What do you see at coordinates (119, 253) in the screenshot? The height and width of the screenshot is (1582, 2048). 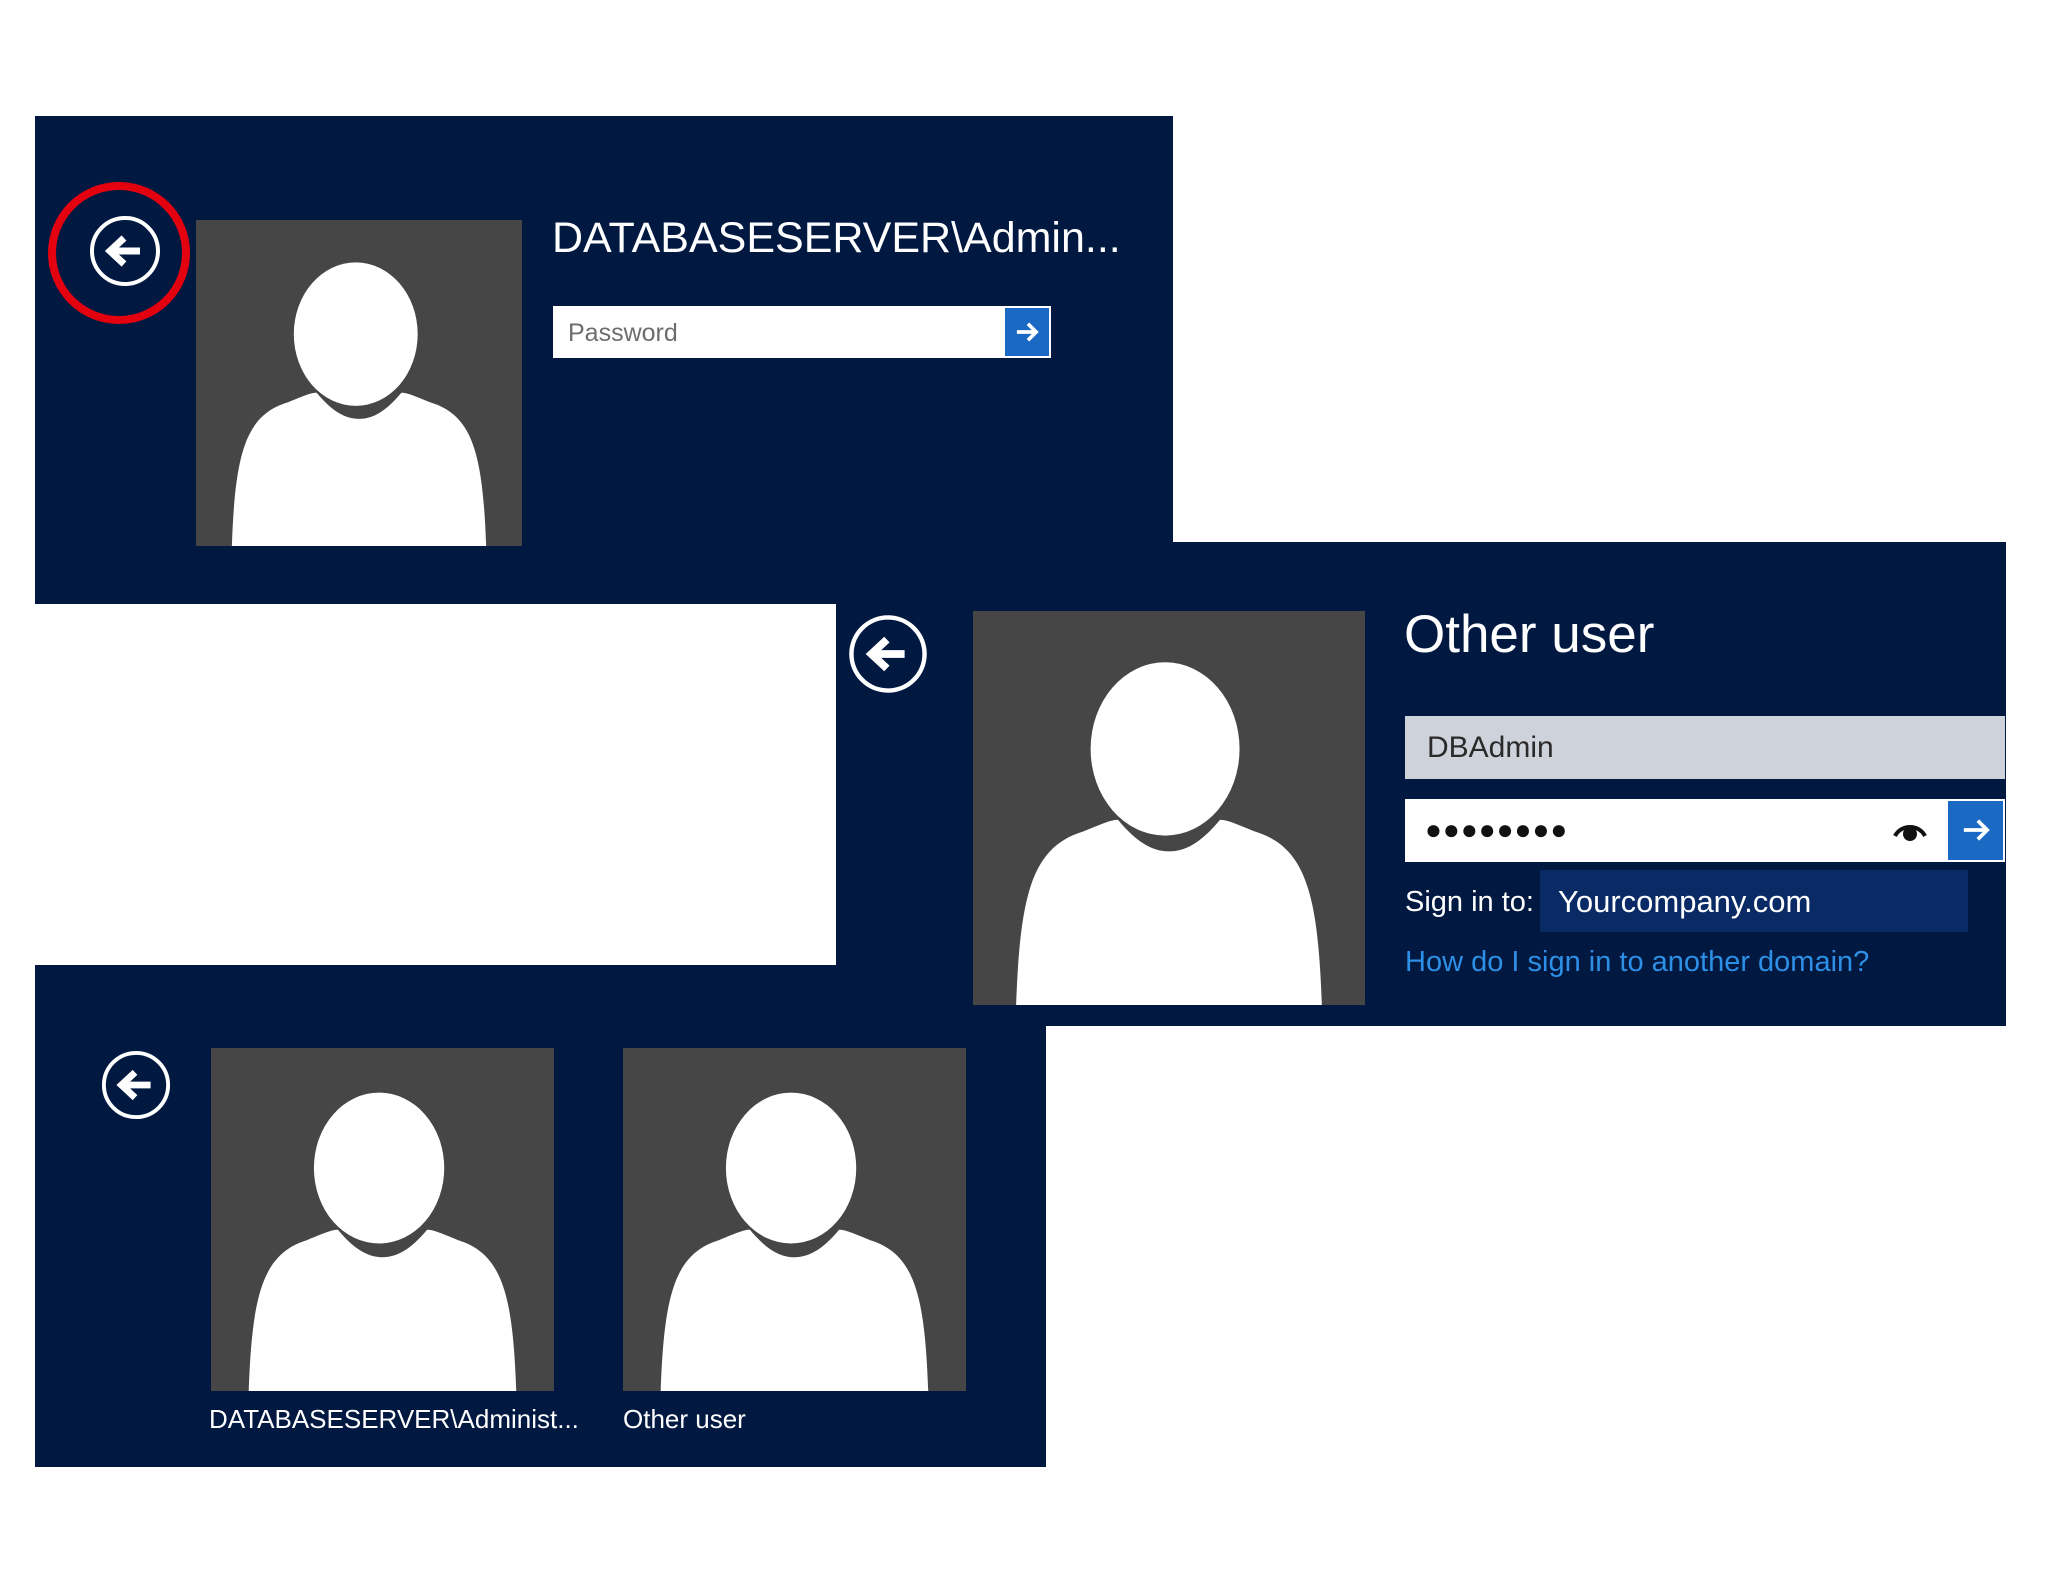 I see `highlight-circle-annotation` at bounding box center [119, 253].